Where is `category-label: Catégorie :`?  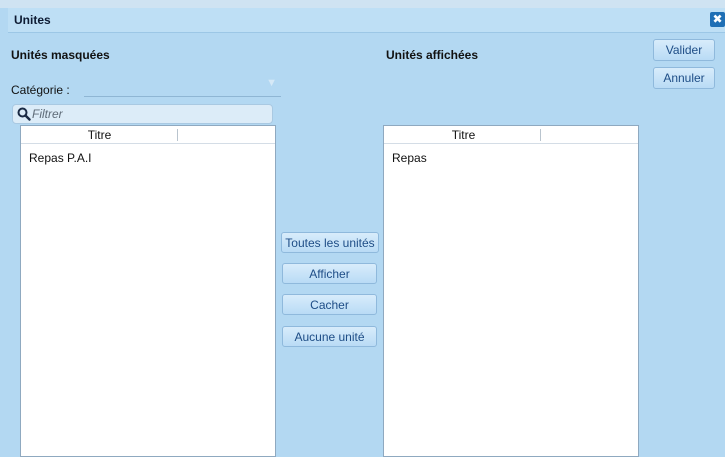
category-label: Catégorie : is located at coordinates (40, 90).